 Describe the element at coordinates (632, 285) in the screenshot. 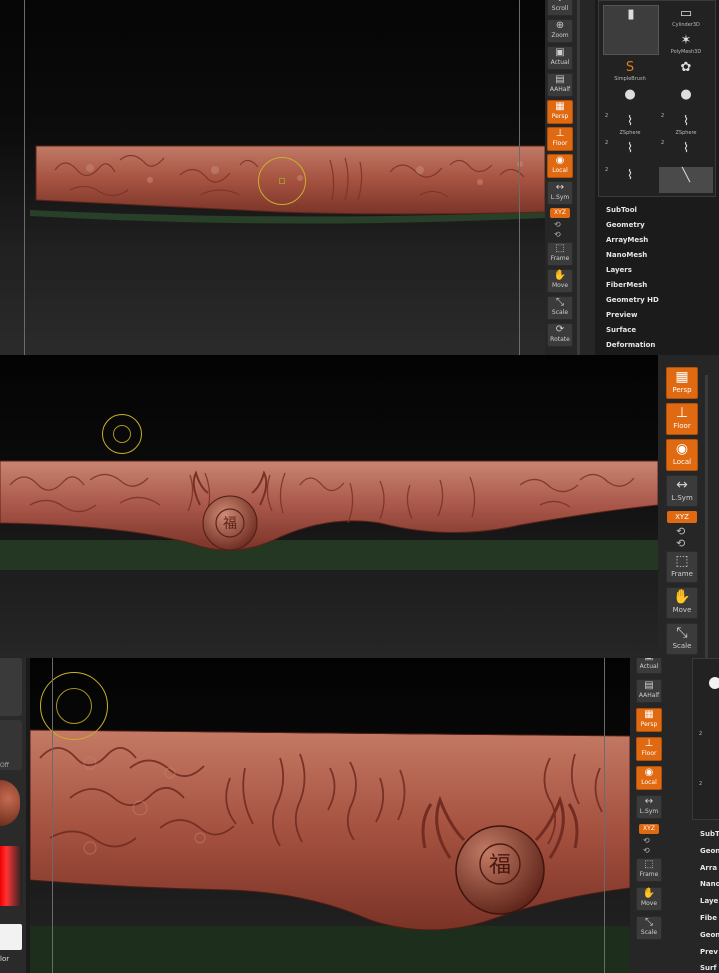

I see `menu-item-fibermesh: FiberMesh` at that location.